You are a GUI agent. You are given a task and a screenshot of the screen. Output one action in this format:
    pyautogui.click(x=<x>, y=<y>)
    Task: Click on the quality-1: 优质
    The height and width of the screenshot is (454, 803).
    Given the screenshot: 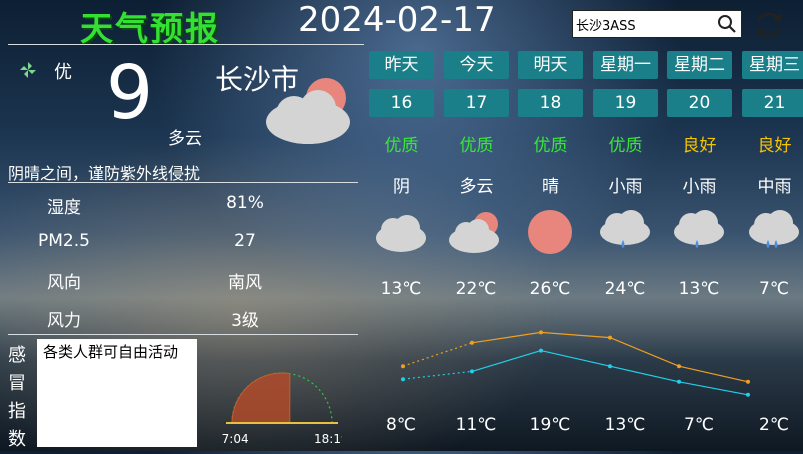 What is the action you would take?
    pyautogui.click(x=476, y=146)
    